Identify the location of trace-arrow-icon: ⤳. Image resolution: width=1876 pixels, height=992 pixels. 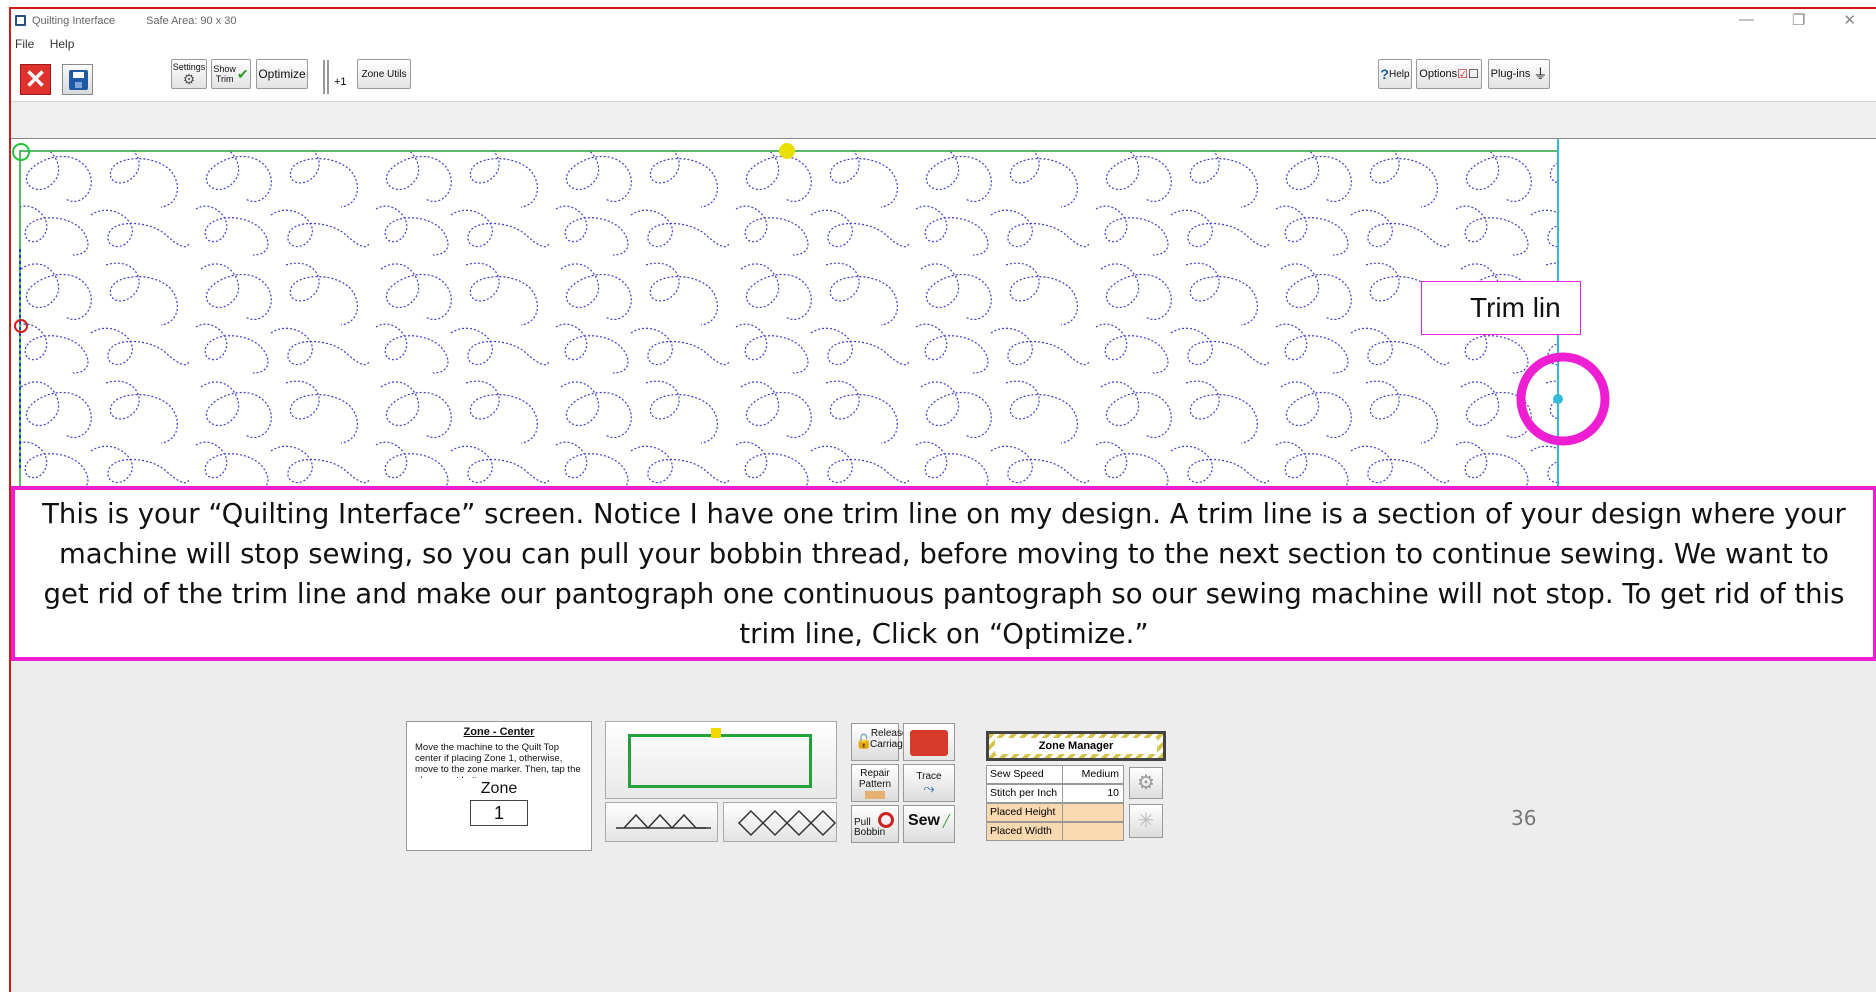
(929, 788).